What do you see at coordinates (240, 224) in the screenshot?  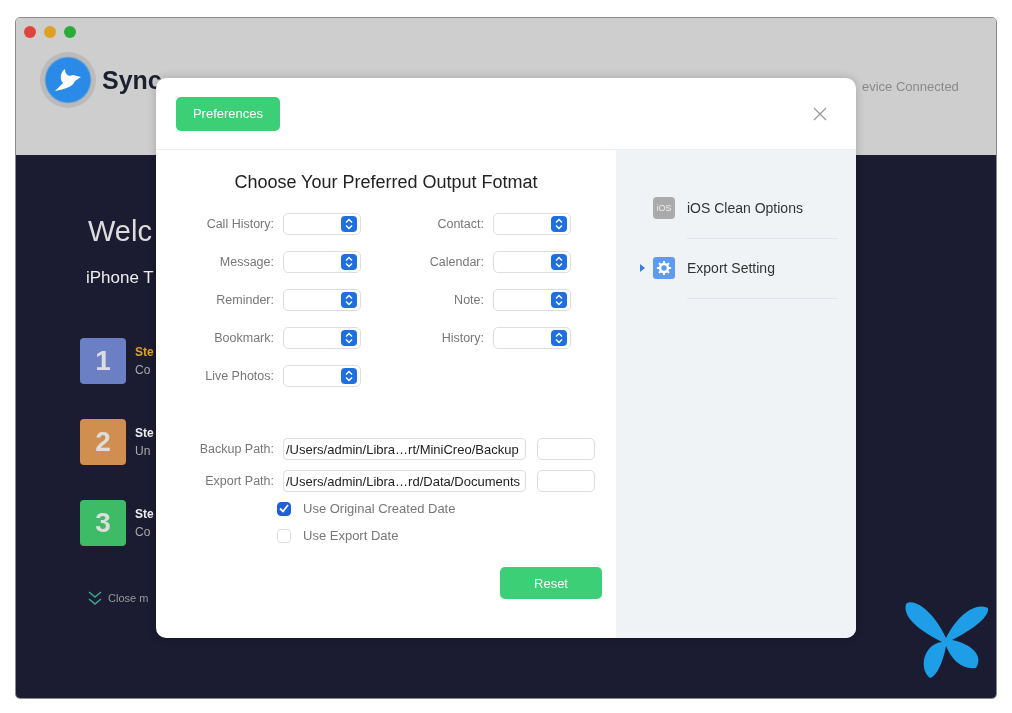 I see `format-label: Call History:` at bounding box center [240, 224].